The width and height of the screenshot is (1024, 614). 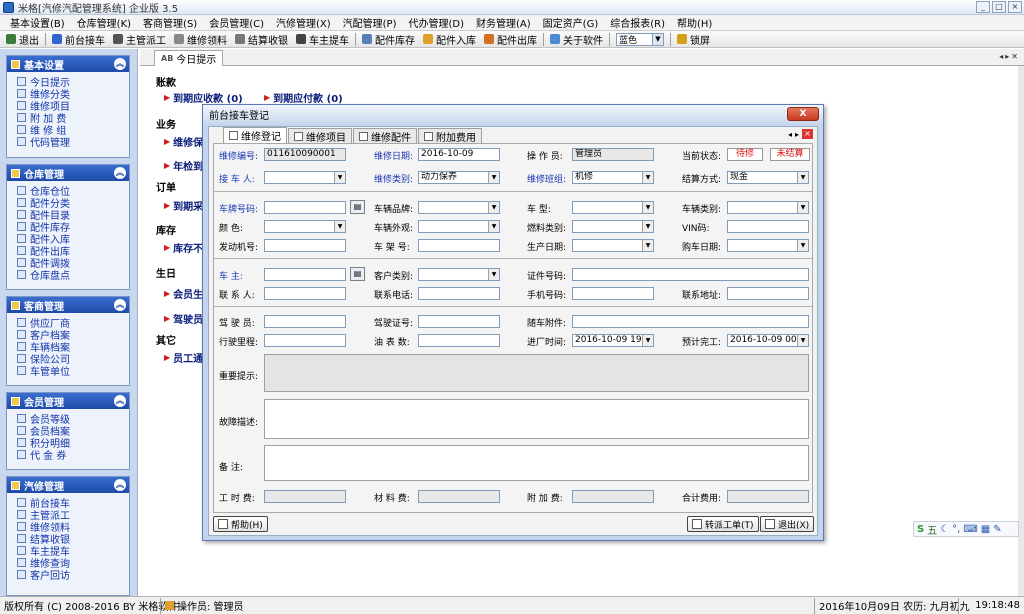 I want to click on toolbar-outstock-button: 配件出库, so click(x=510, y=39).